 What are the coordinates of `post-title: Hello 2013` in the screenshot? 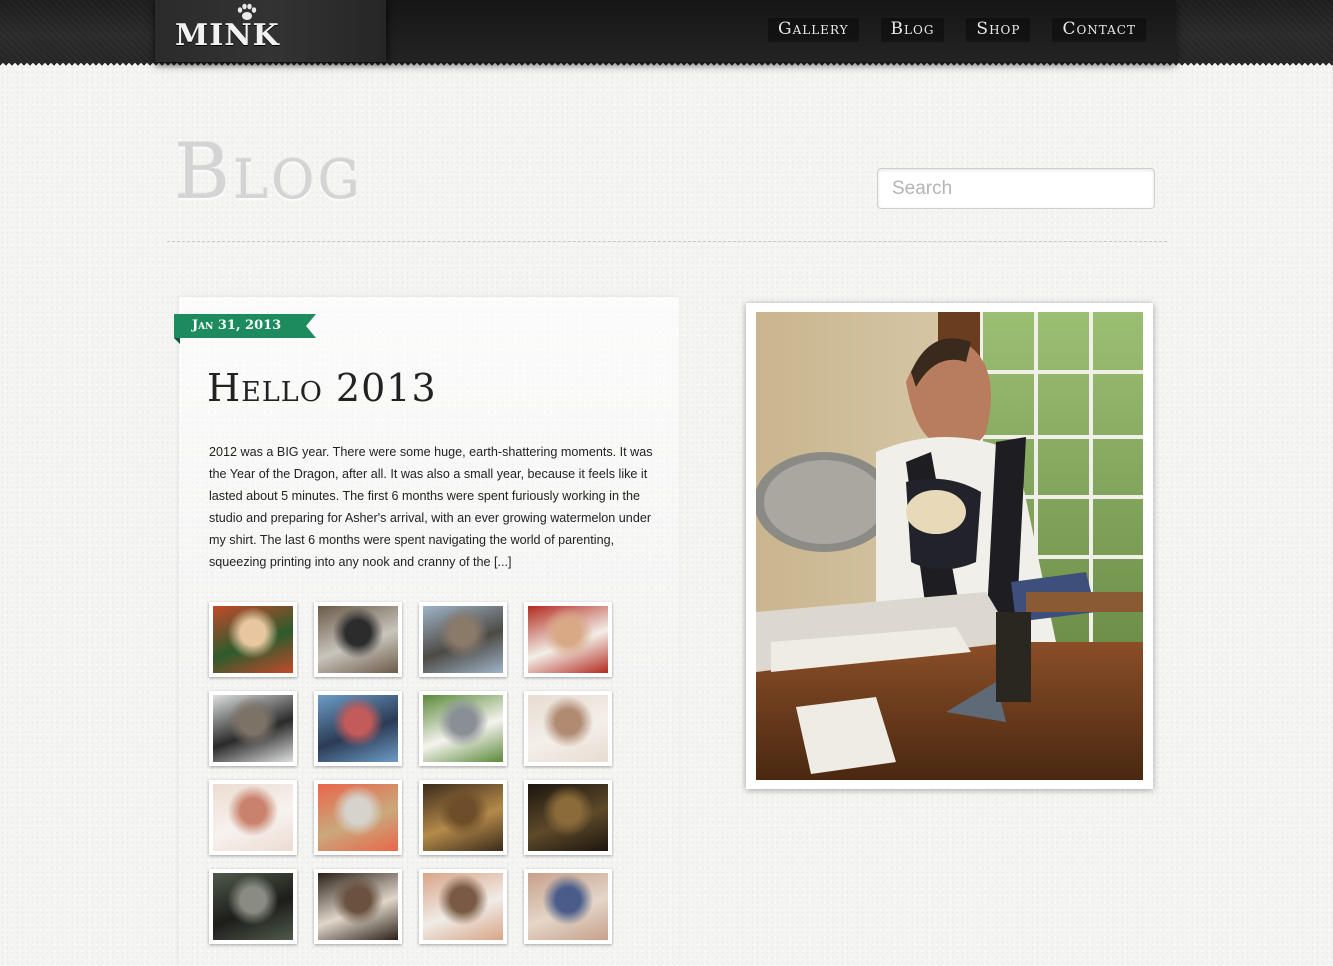 It's located at (322, 388).